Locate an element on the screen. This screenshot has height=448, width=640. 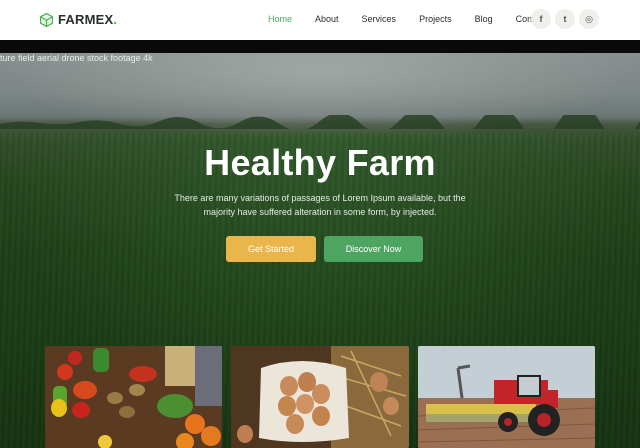
nav-projects: Projects is located at coordinates (435, 19).